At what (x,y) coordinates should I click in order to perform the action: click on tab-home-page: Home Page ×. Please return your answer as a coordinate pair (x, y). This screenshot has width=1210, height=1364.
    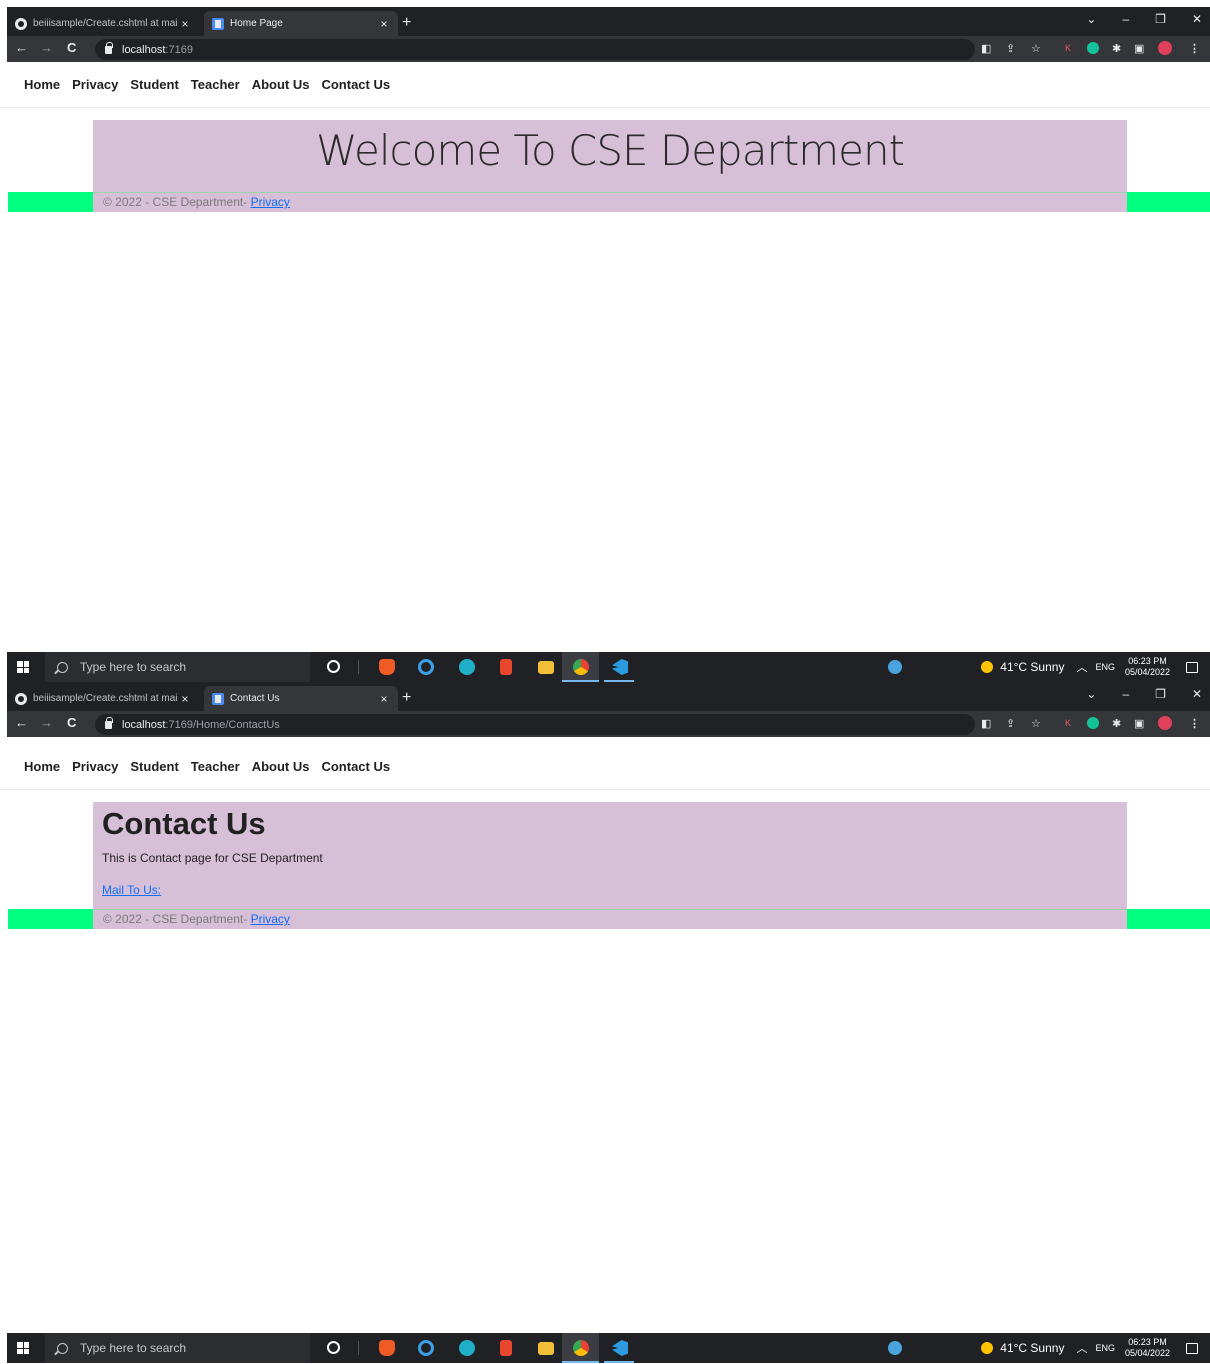
    Looking at the image, I should click on (301, 23).